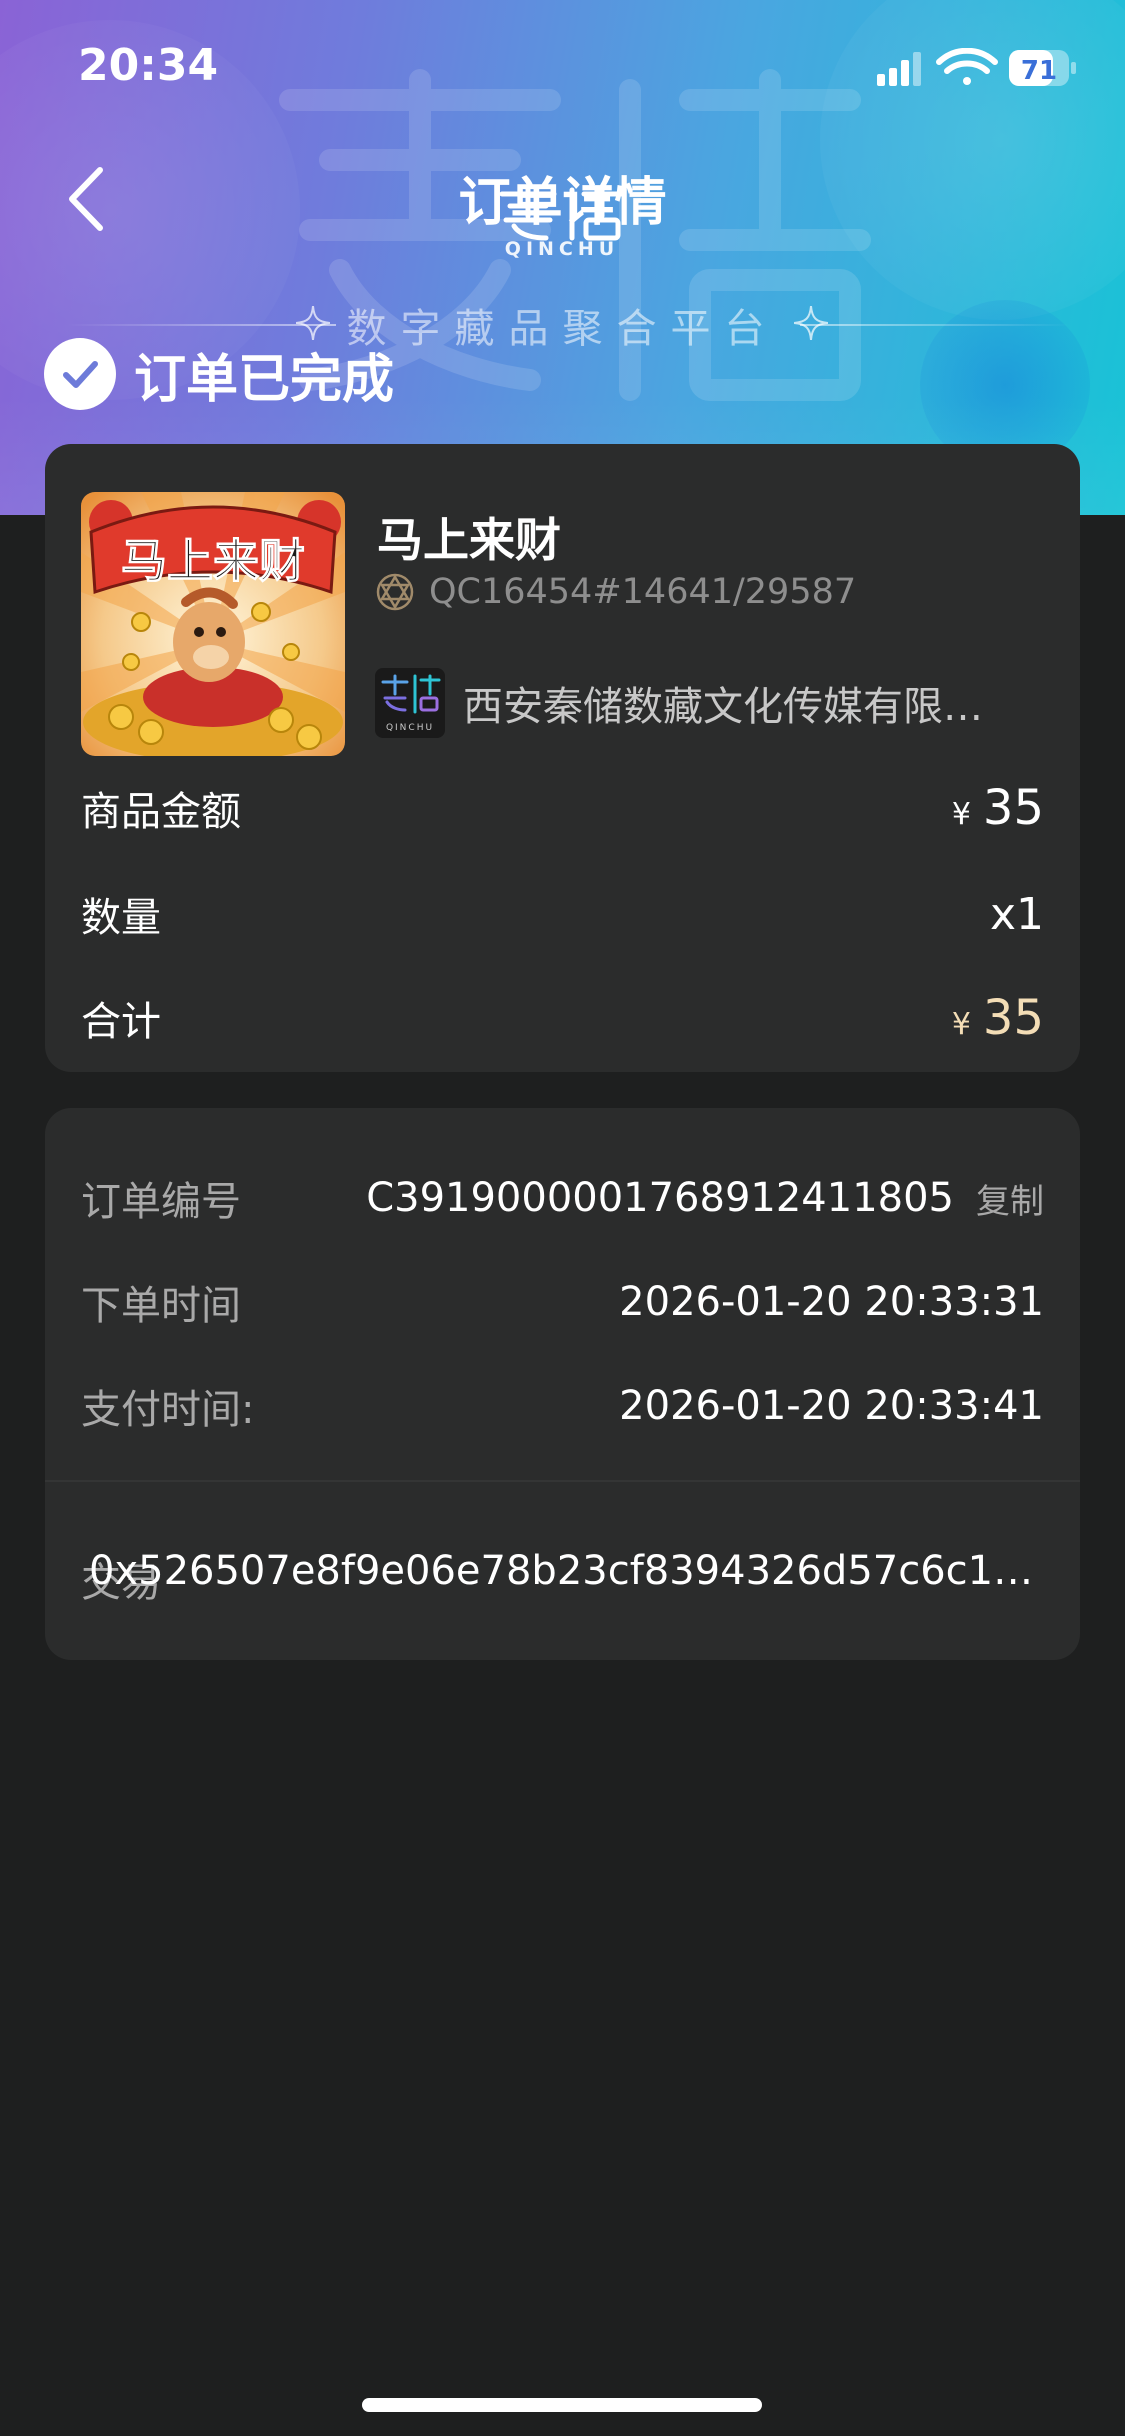  Describe the element at coordinates (161, 1202) in the screenshot. I see `order-number-label: 订单编号` at that location.